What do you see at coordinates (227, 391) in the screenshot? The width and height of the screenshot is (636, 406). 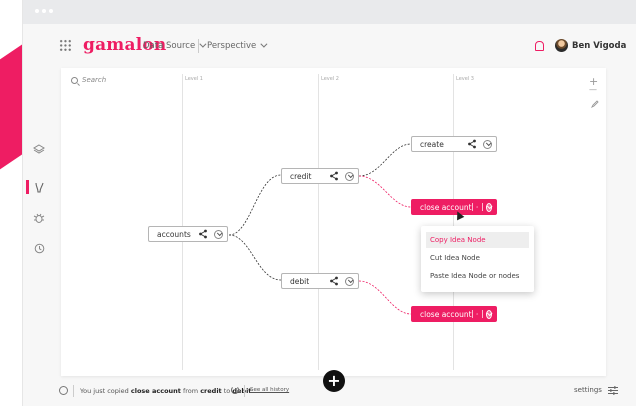 I see `status-to-word: to` at bounding box center [227, 391].